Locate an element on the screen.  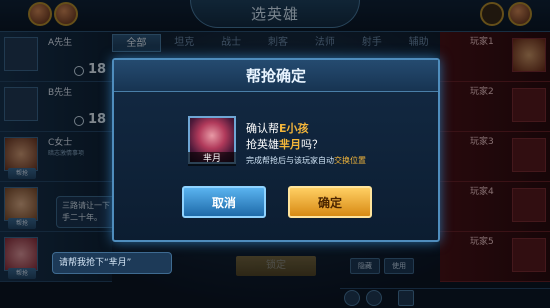
swap-note: 完成帮抢后与该玩家自动交换位置 is located at coordinates (306, 160).